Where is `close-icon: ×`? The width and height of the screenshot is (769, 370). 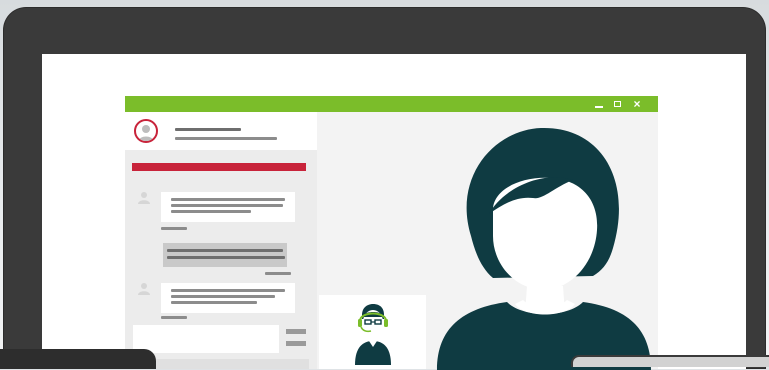 close-icon: × is located at coordinates (637, 104).